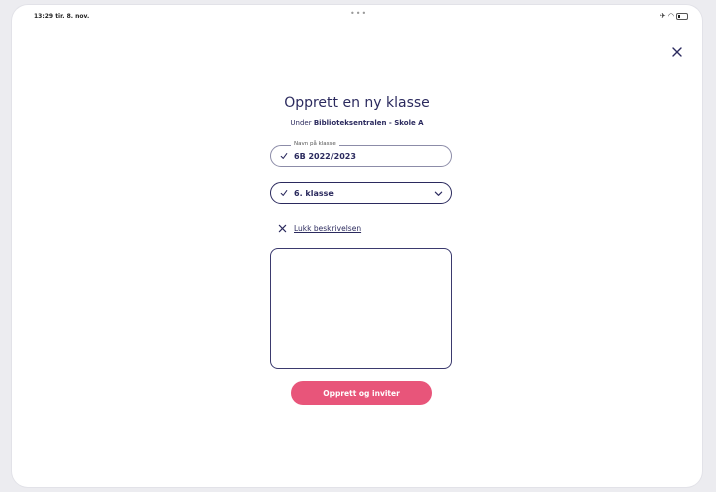 This screenshot has width=716, height=492. I want to click on close-description-link: Lukk beskrivelsen, so click(327, 228).